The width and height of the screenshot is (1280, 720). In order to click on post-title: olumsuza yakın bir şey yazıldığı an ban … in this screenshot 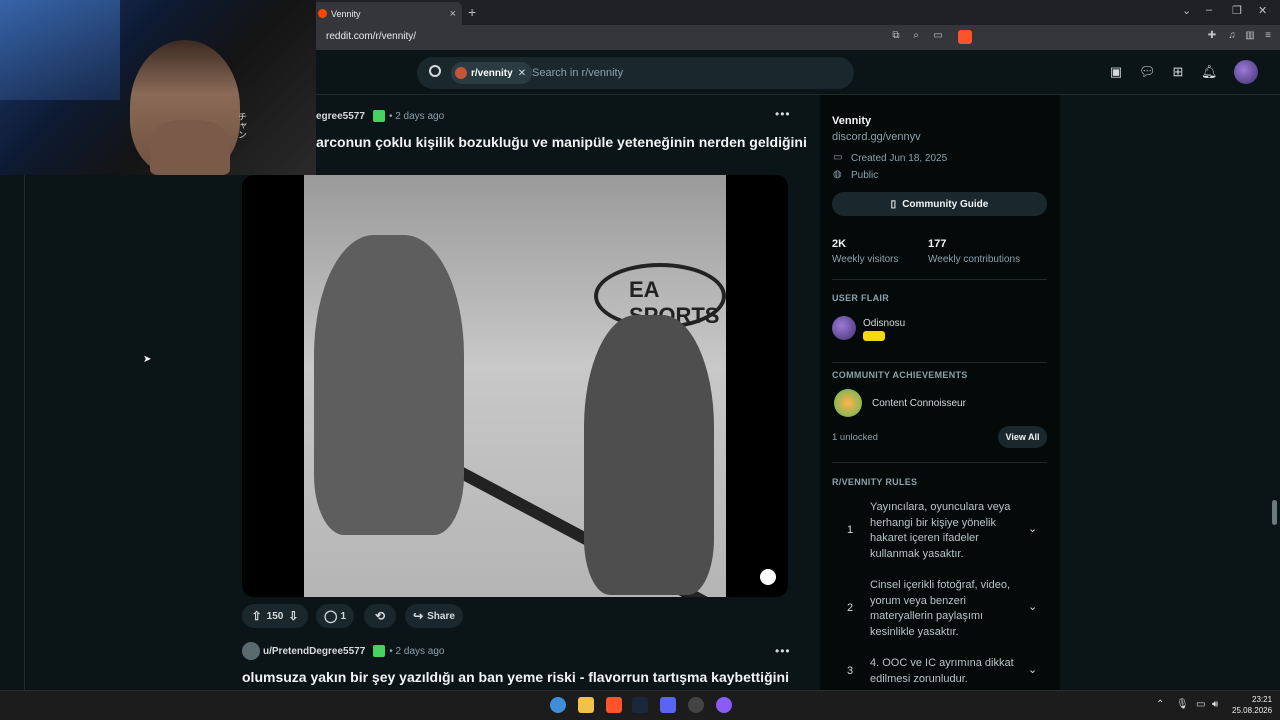, I will do `click(515, 677)`.